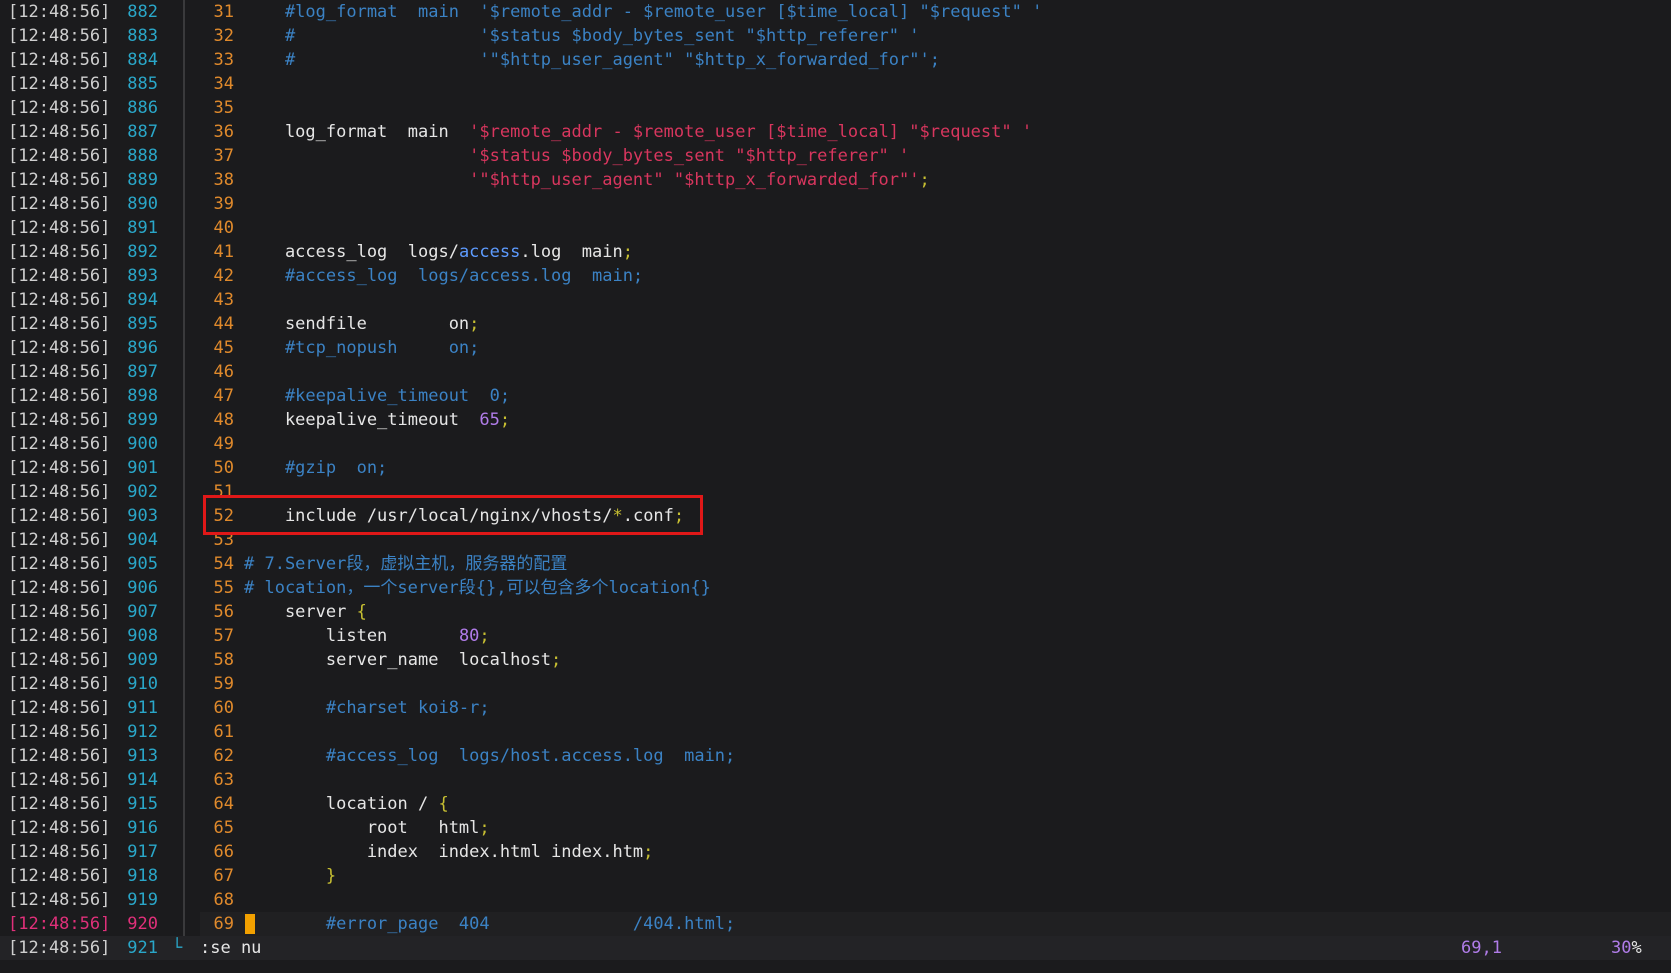 The width and height of the screenshot is (1671, 973). What do you see at coordinates (223, 756) in the screenshot?
I see `vim-line-number: 62` at bounding box center [223, 756].